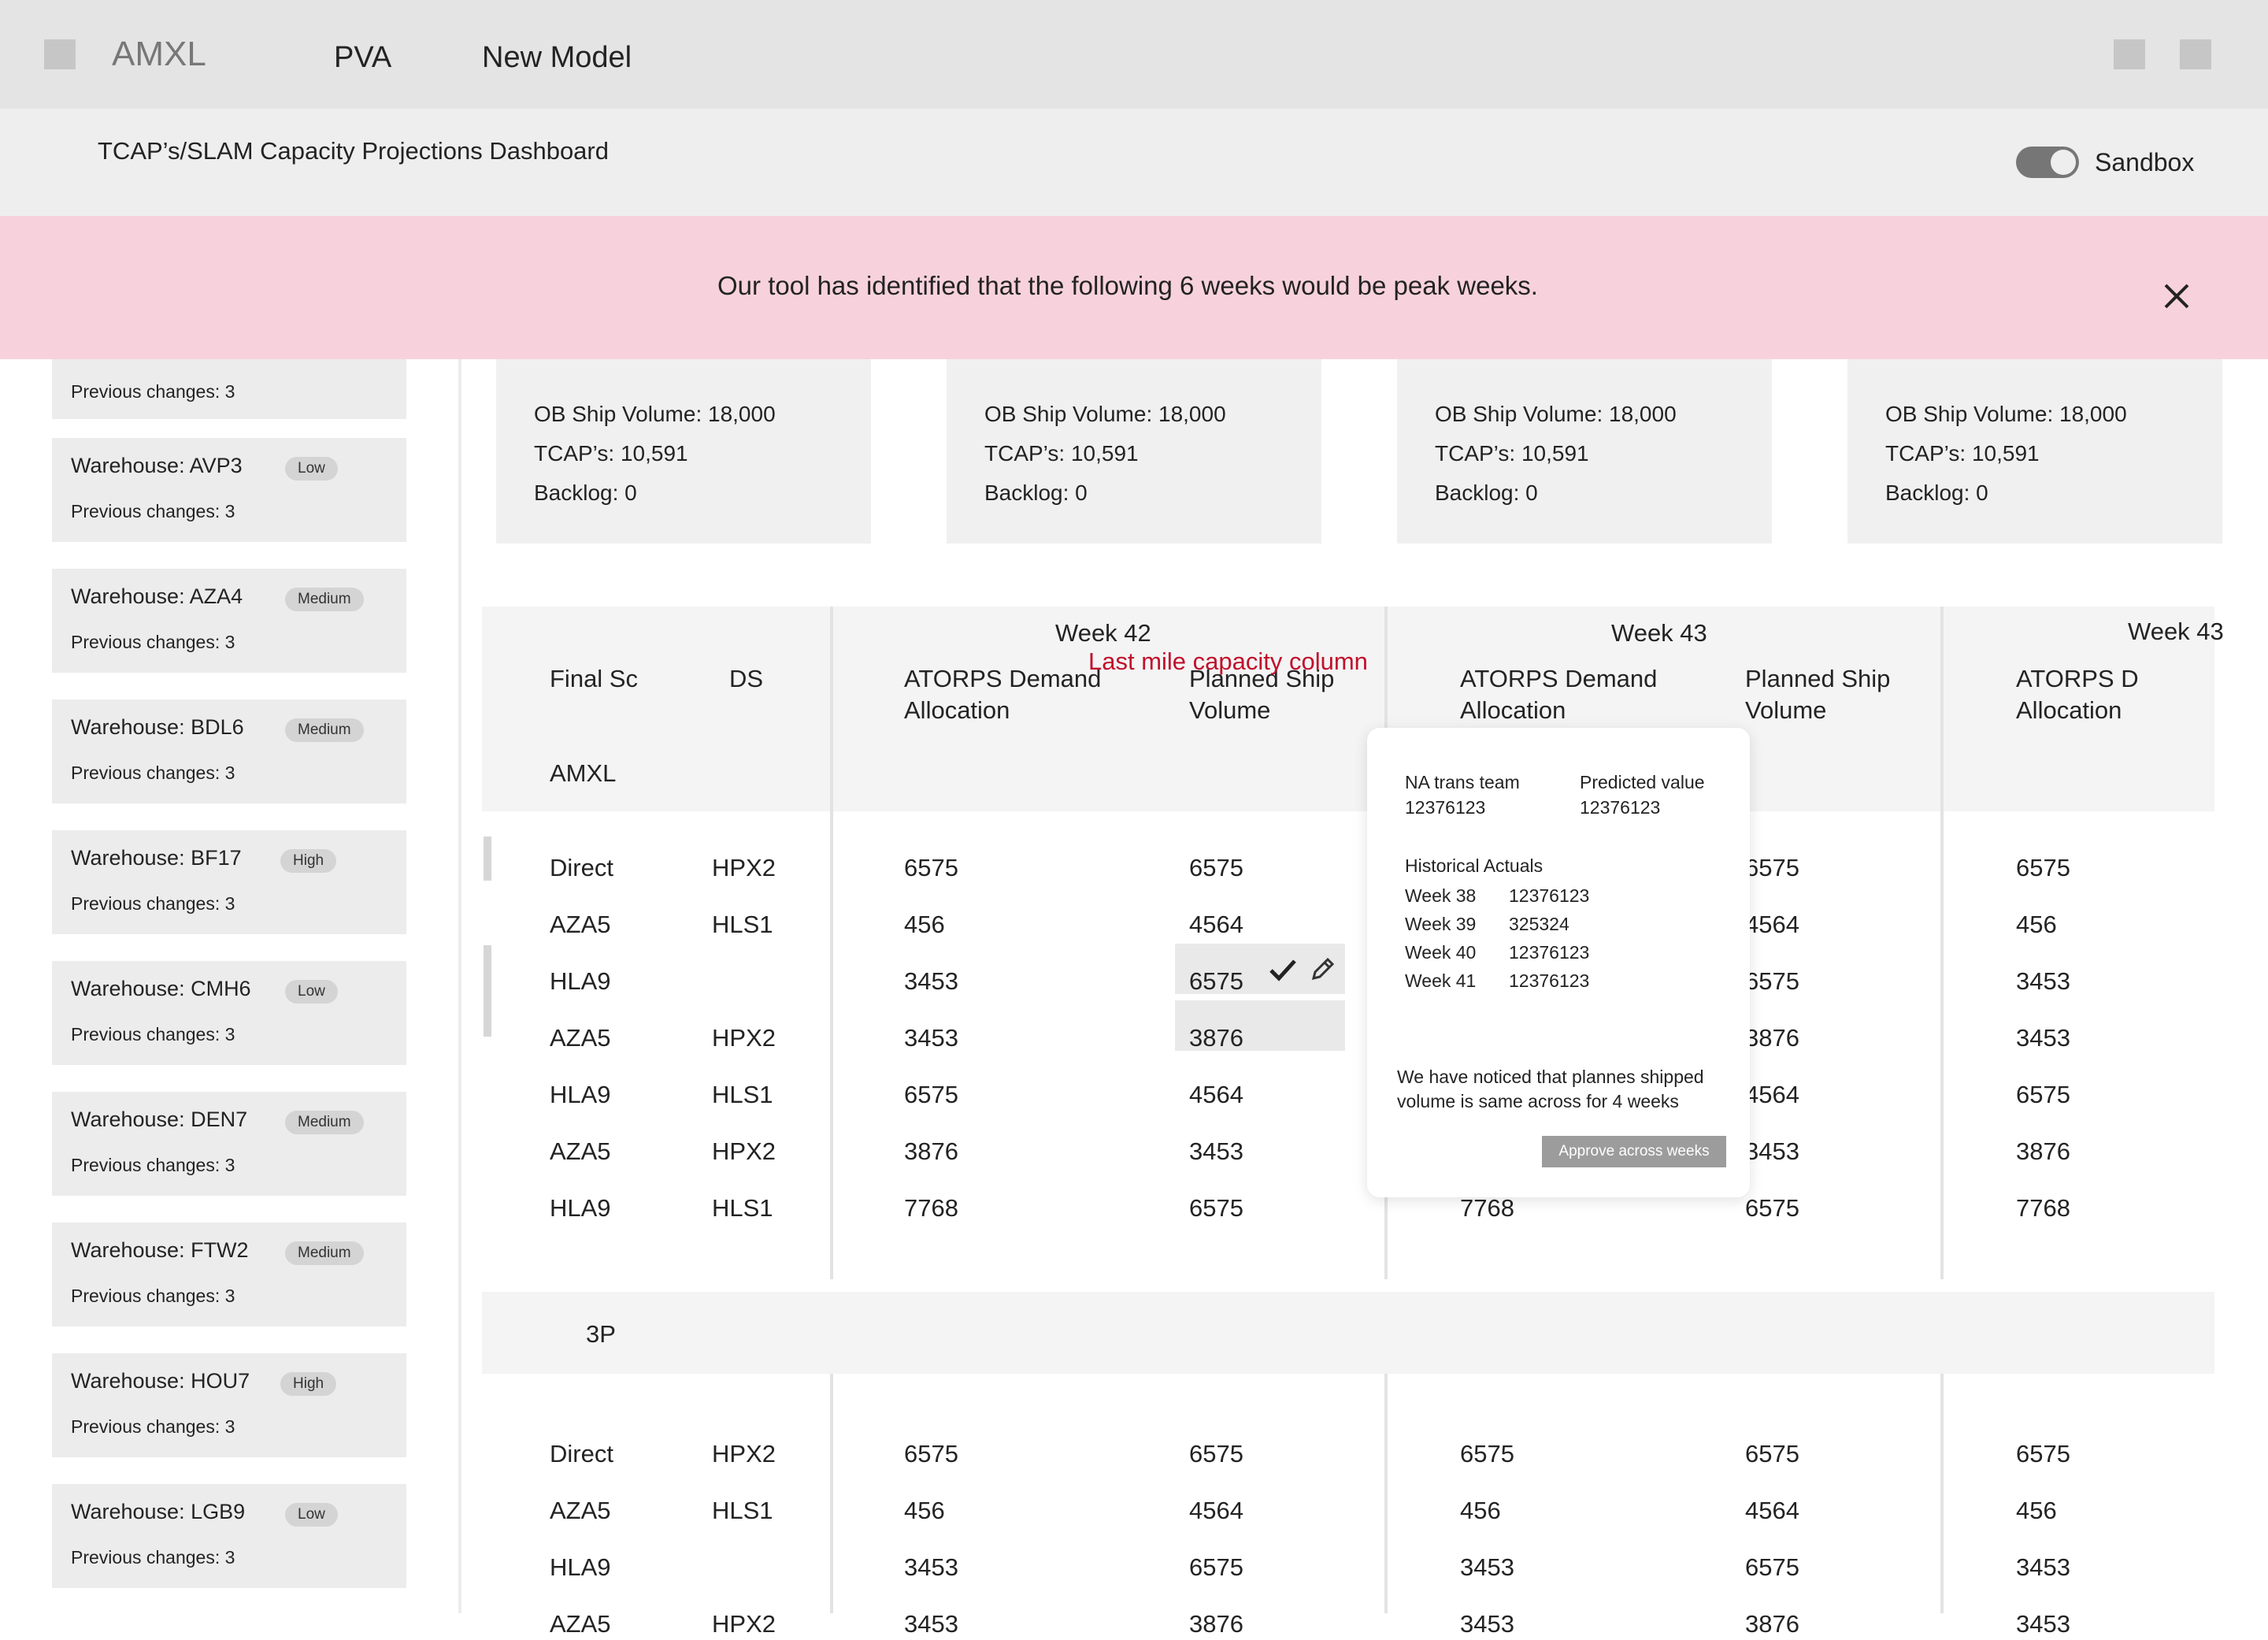  Describe the element at coordinates (2176, 296) in the screenshot. I see `close-icon` at that location.